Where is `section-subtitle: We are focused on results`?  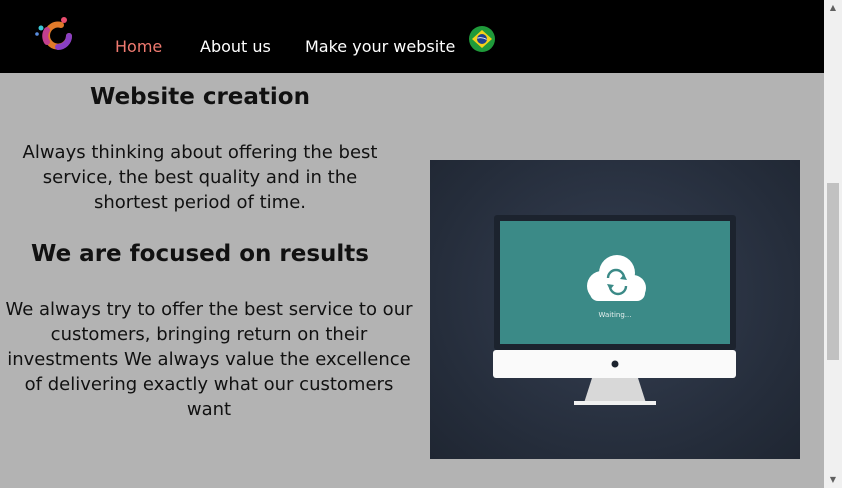
section-subtitle: We are focused on results is located at coordinates (200, 254).